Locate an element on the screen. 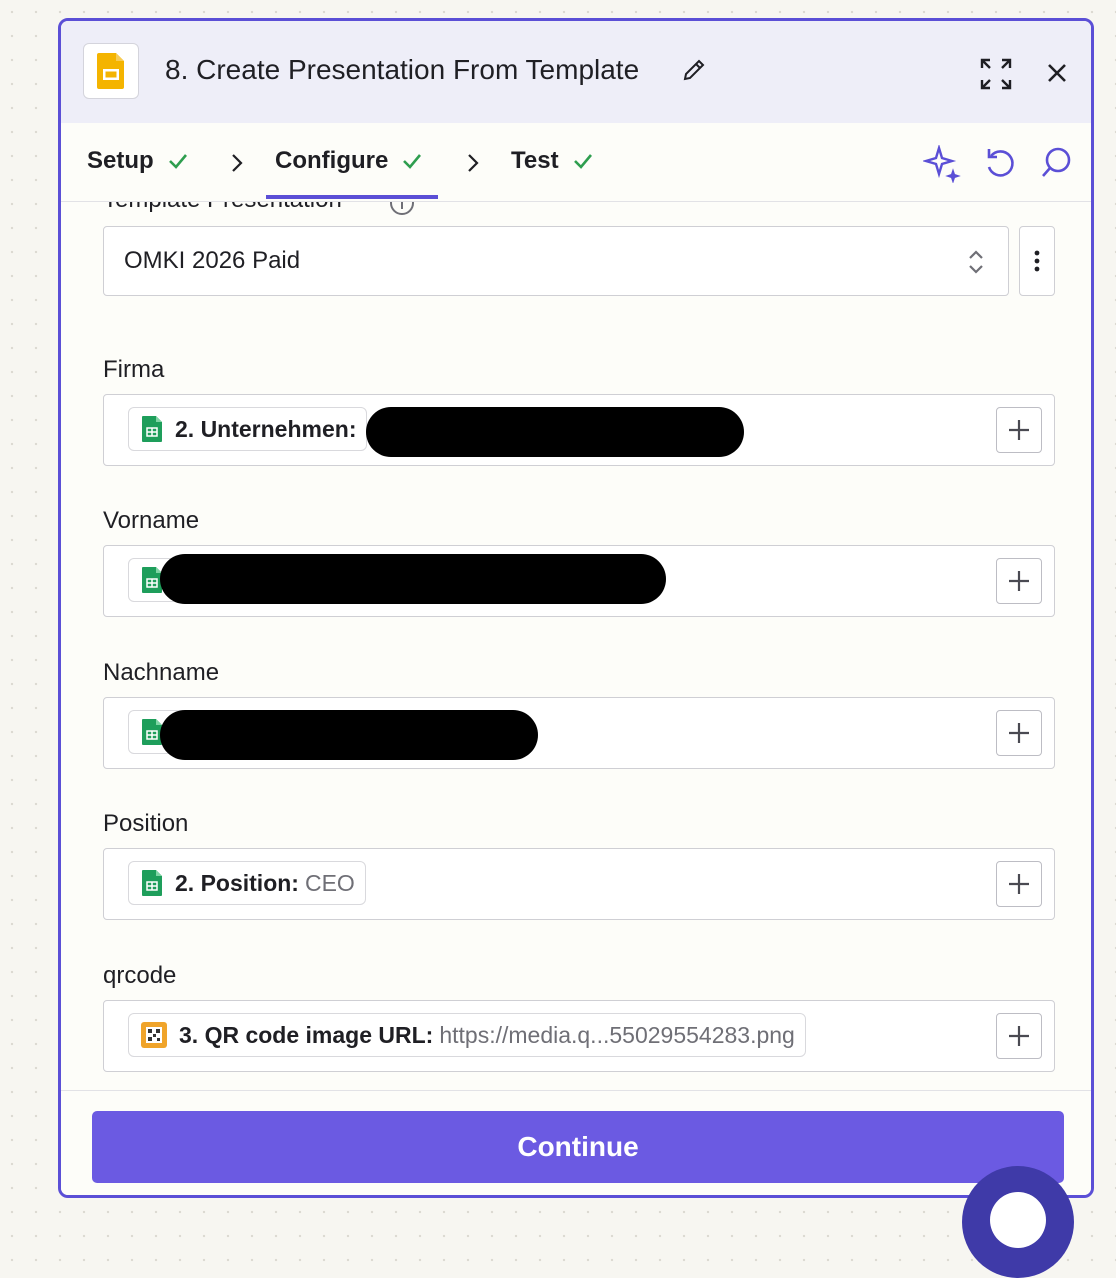 This screenshot has width=1116, height=1278. chat-icon is located at coordinates (1018, 1220).